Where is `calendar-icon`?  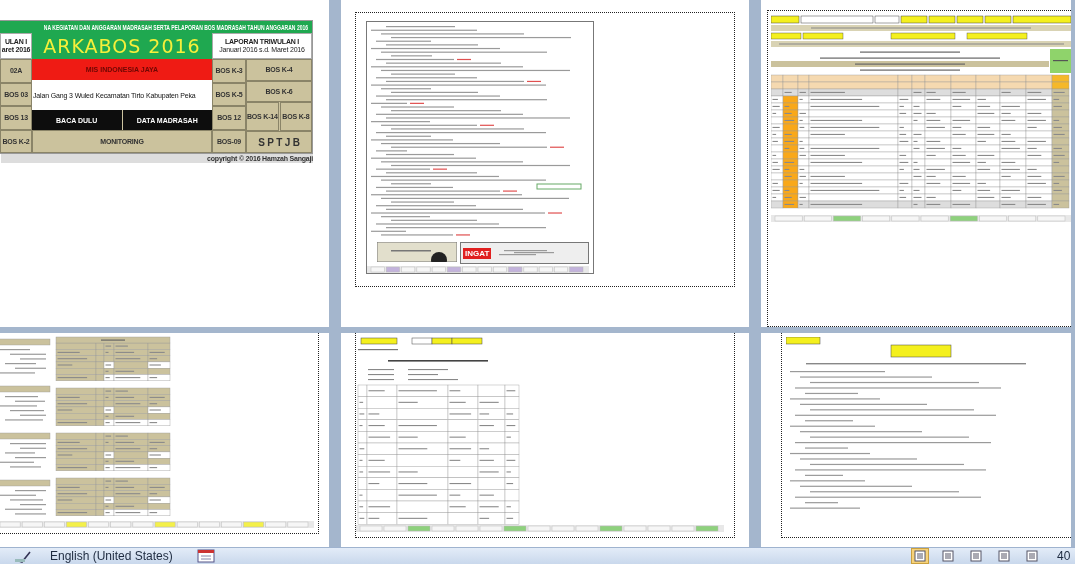 calendar-icon is located at coordinates (205, 556).